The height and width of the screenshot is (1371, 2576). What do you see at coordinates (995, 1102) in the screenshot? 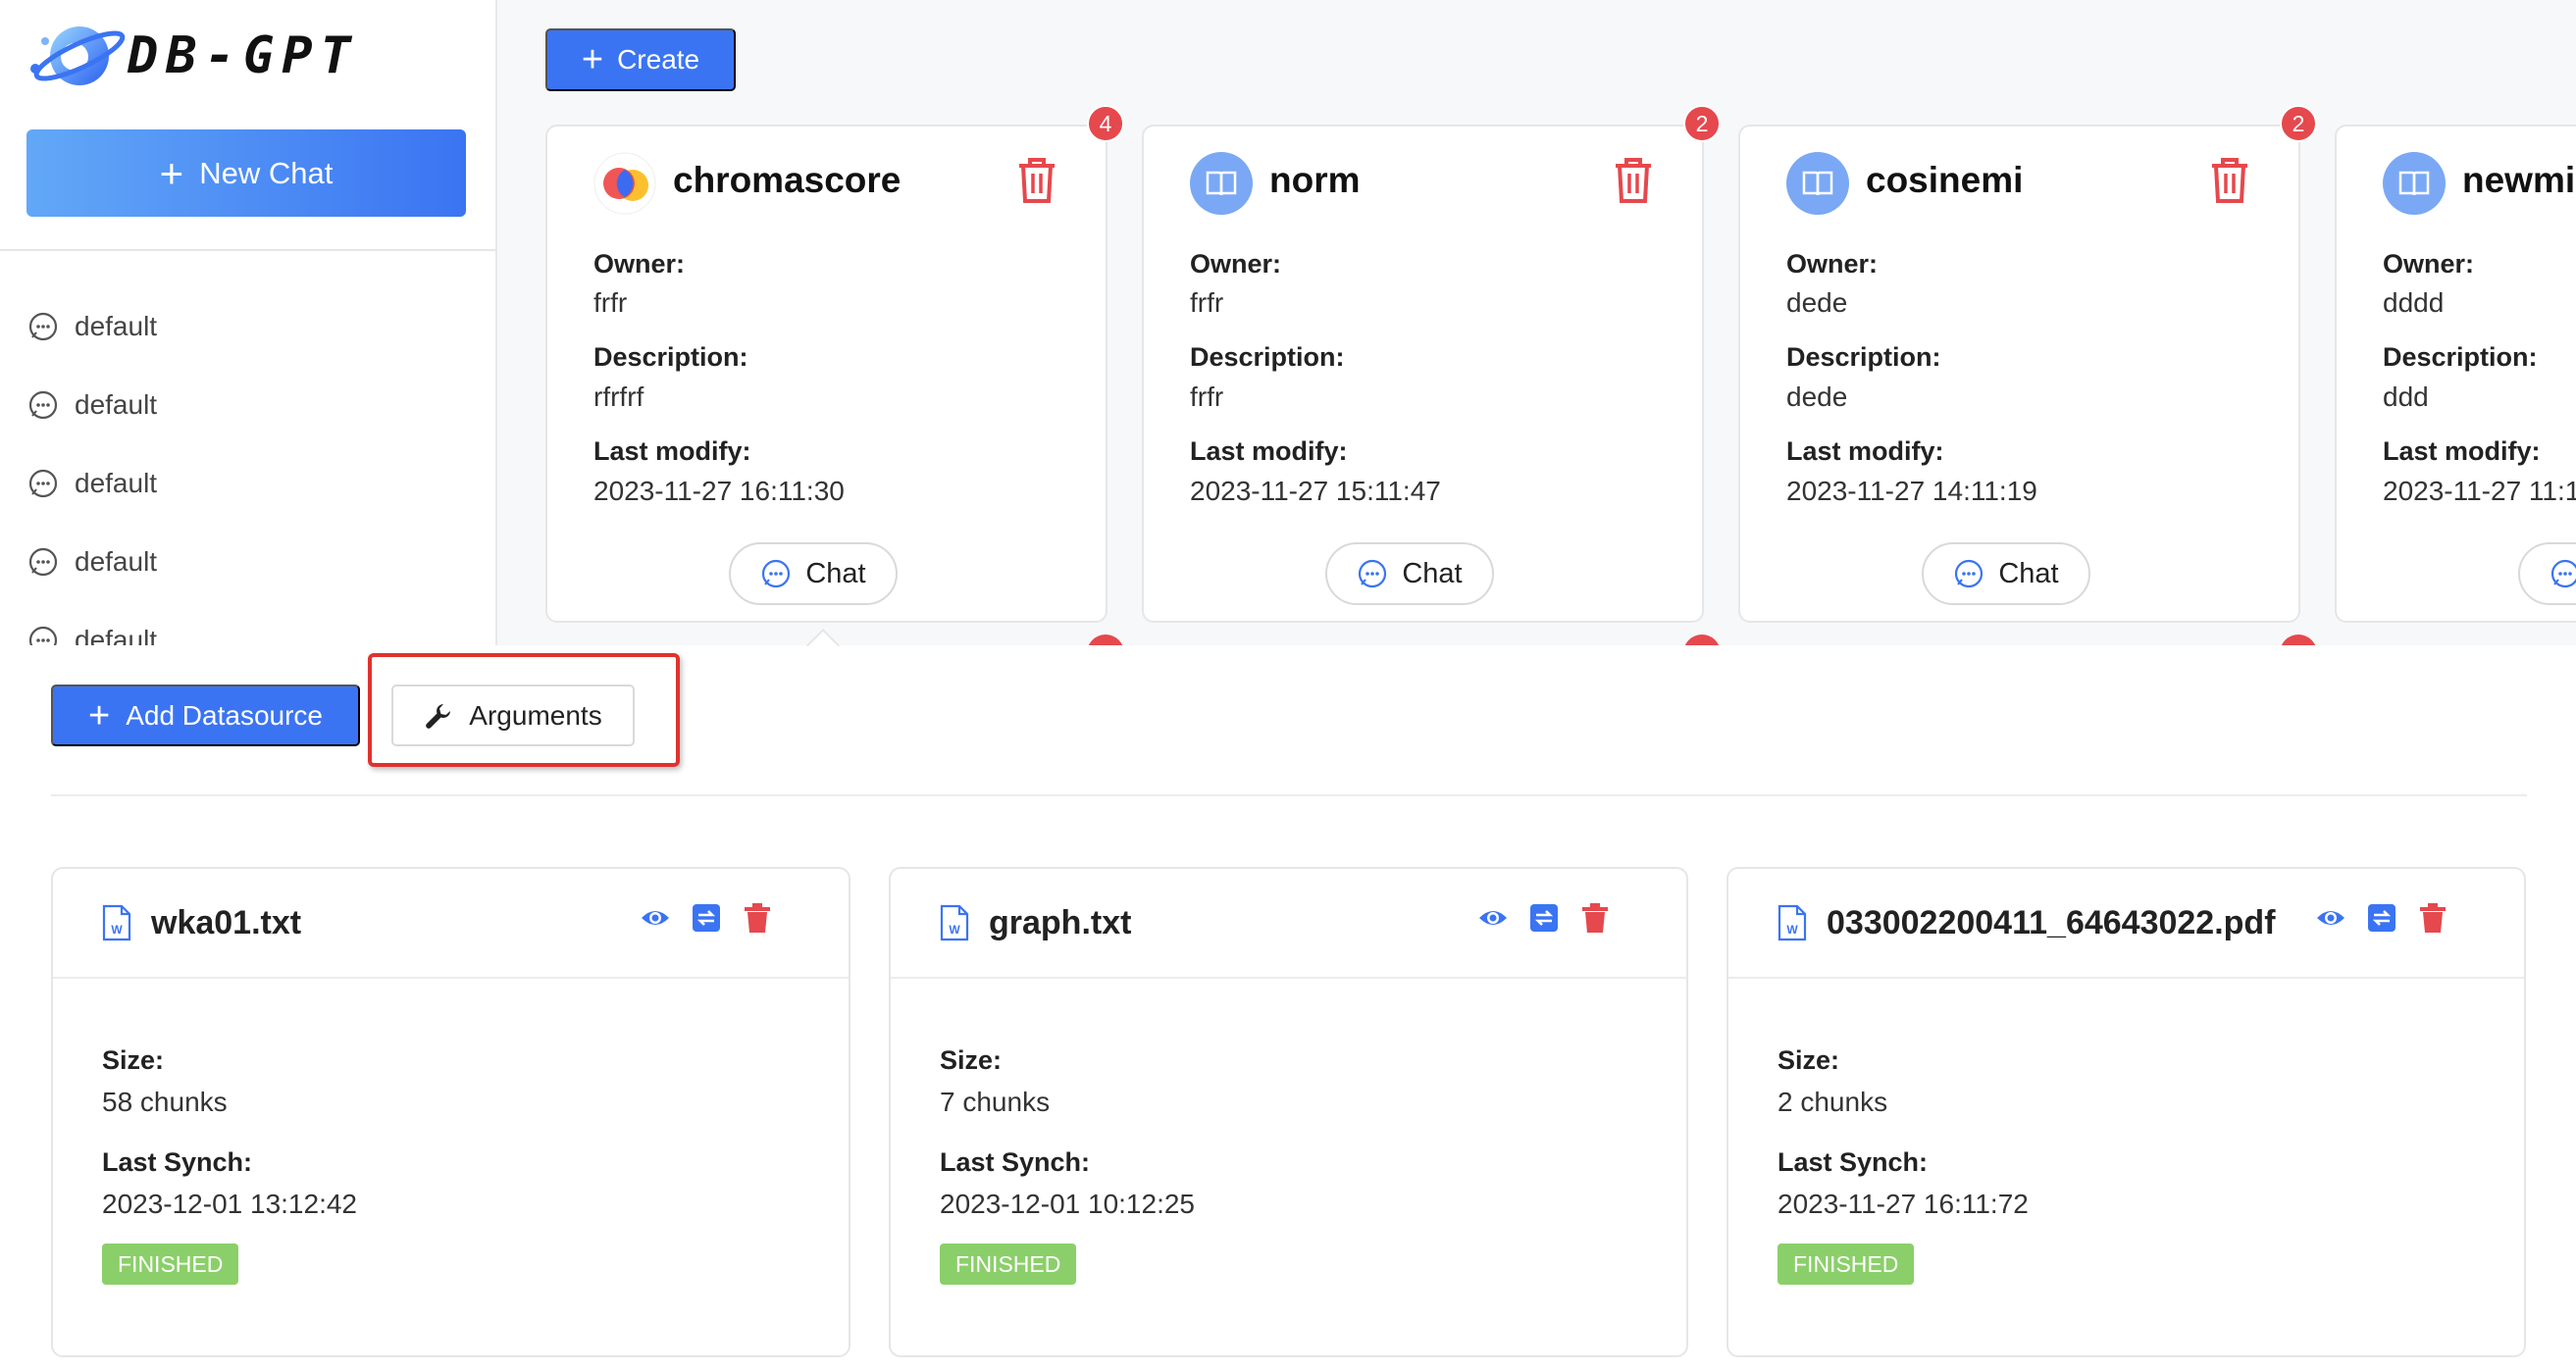
I see `size-value: 7 chunks` at bounding box center [995, 1102].